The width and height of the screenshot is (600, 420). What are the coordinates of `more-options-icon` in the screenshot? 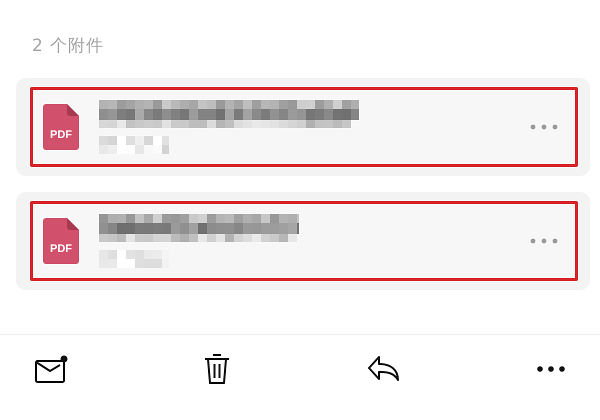 It's located at (551, 368).